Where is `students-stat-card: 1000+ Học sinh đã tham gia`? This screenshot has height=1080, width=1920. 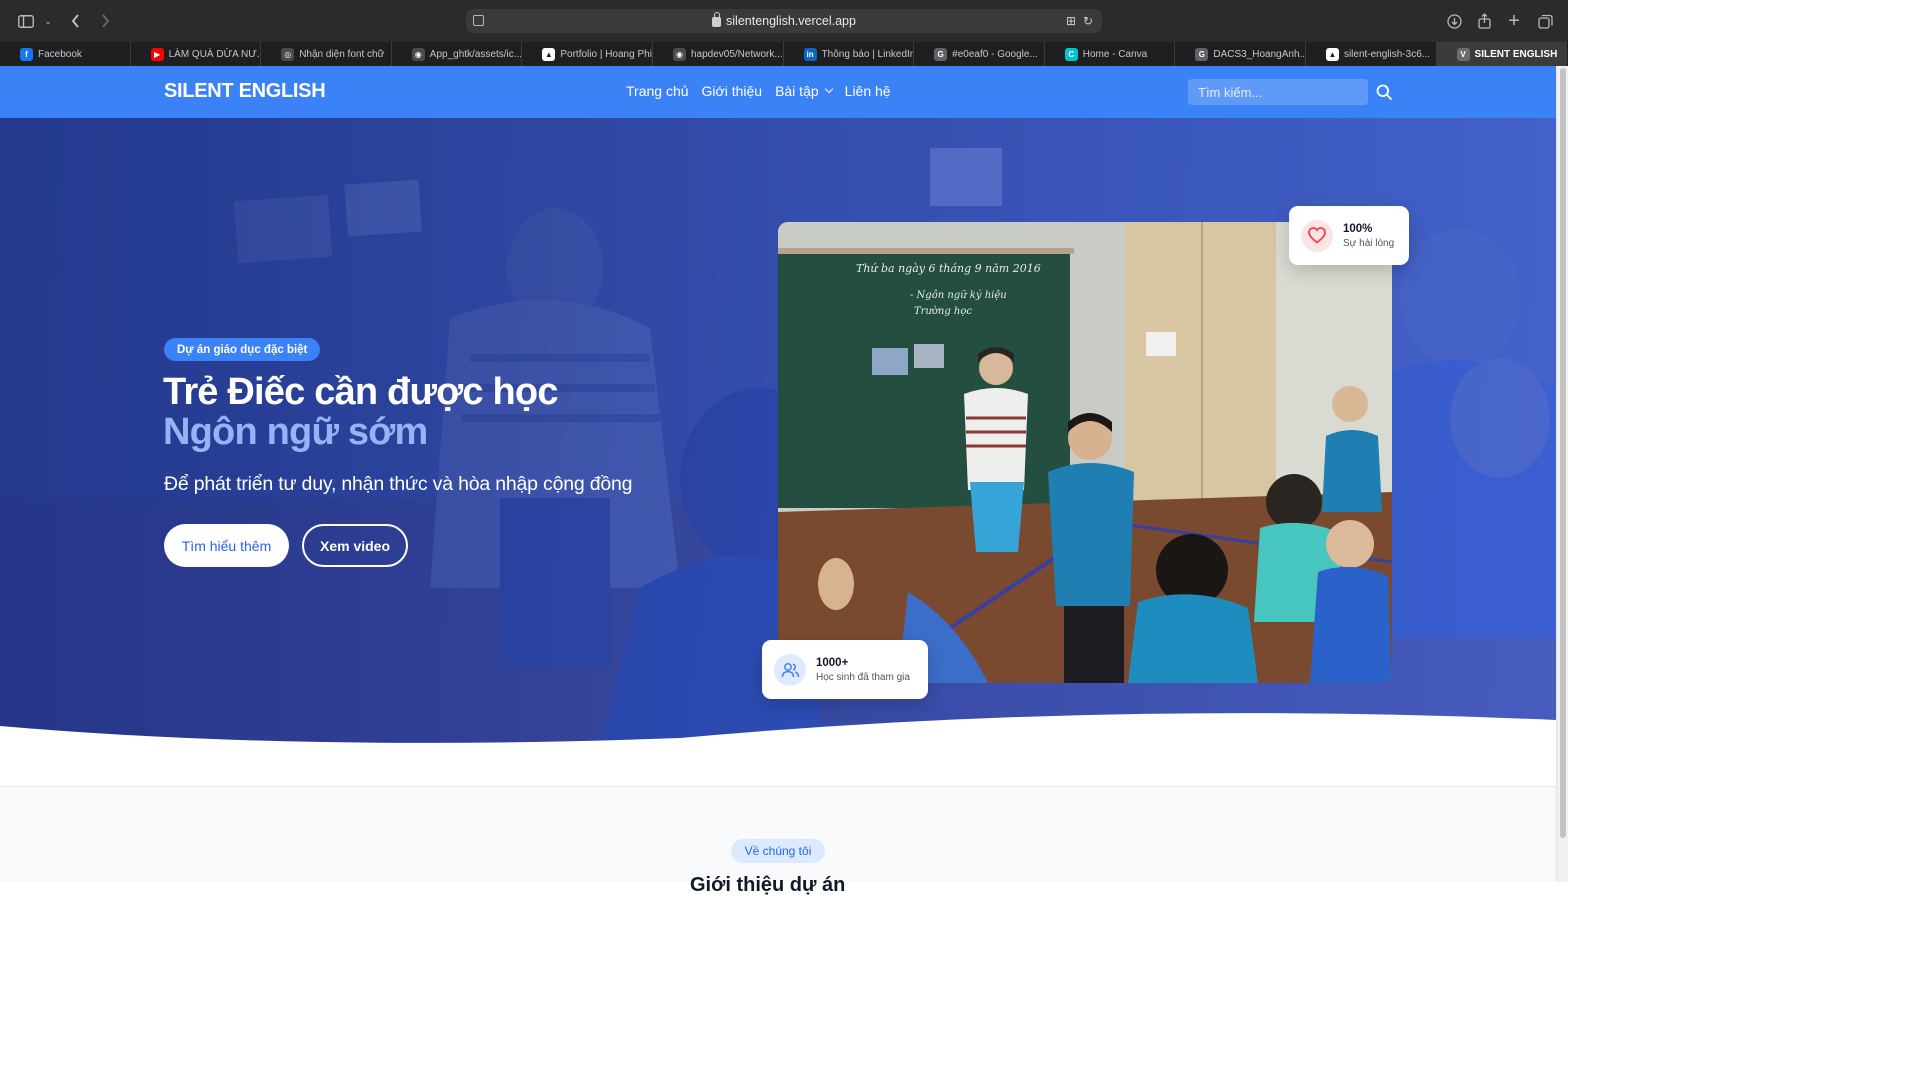 students-stat-card: 1000+ Học sinh đã tham gia is located at coordinates (845, 669).